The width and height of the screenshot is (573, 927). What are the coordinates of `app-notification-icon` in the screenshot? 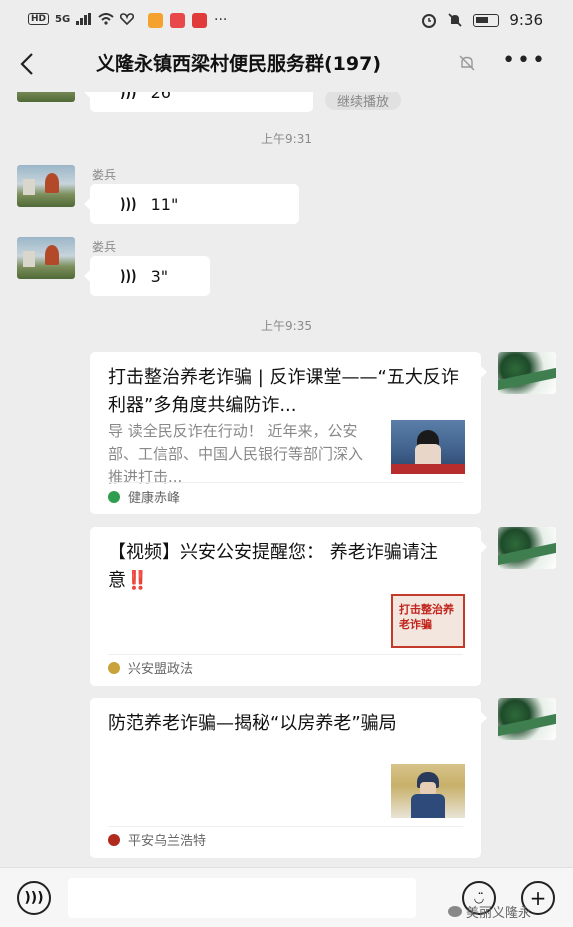 It's located at (155, 20).